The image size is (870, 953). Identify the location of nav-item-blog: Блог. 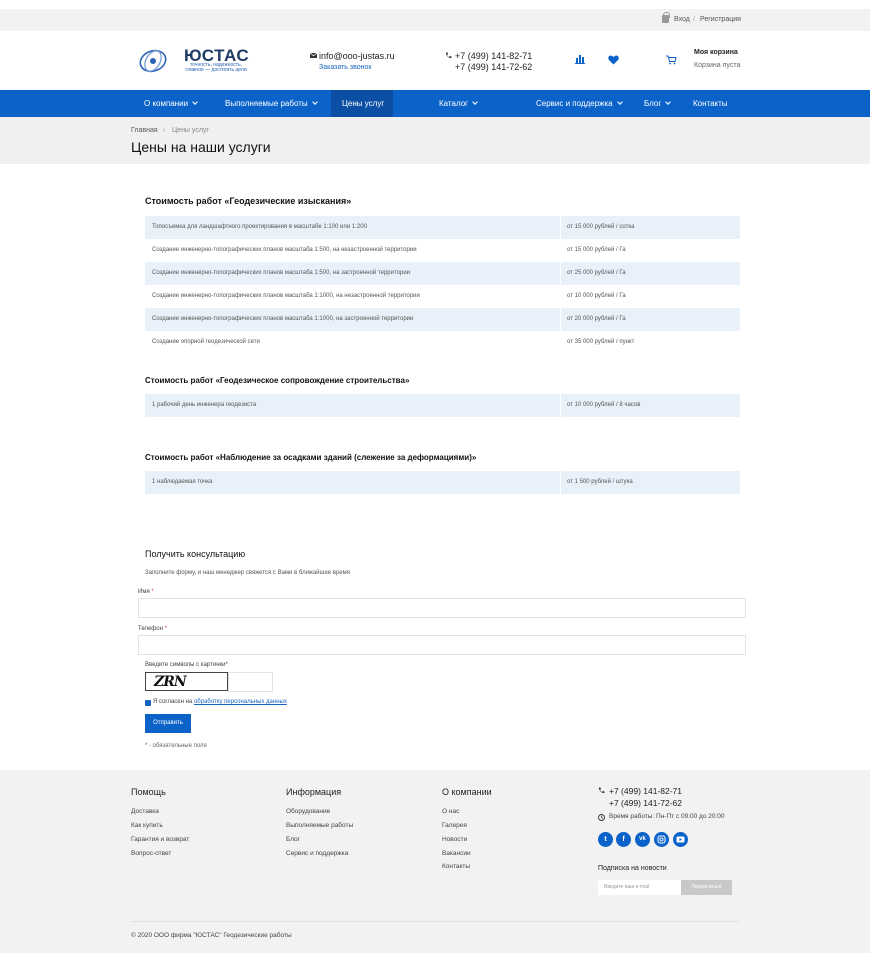
(658, 103).